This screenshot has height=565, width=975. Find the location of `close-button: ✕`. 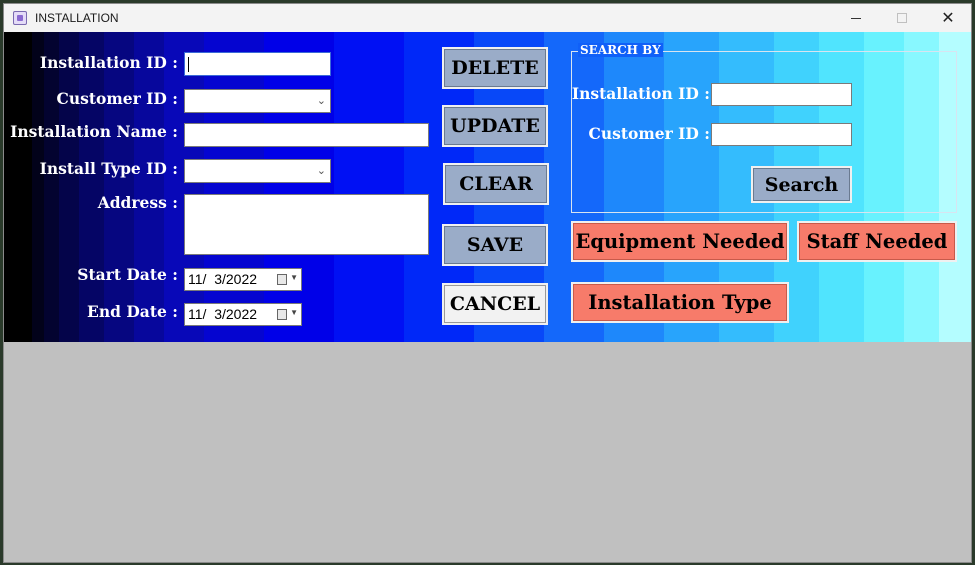

close-button: ✕ is located at coordinates (948, 18).